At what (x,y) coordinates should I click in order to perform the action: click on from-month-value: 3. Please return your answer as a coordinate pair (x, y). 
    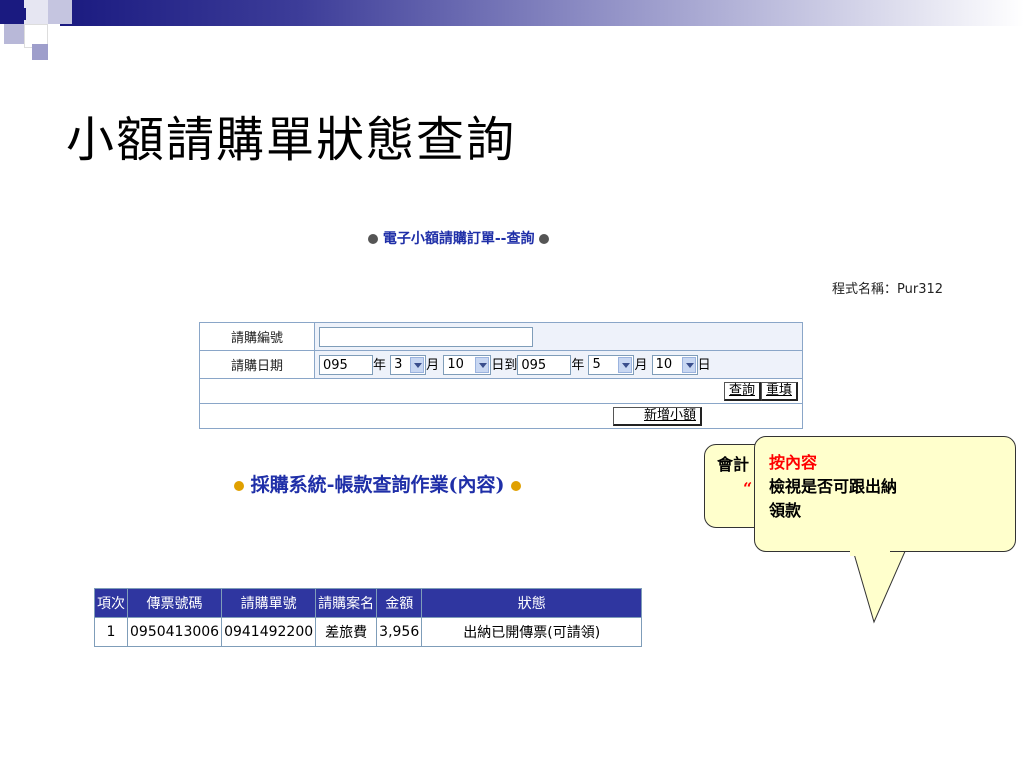
    Looking at the image, I should click on (398, 365).